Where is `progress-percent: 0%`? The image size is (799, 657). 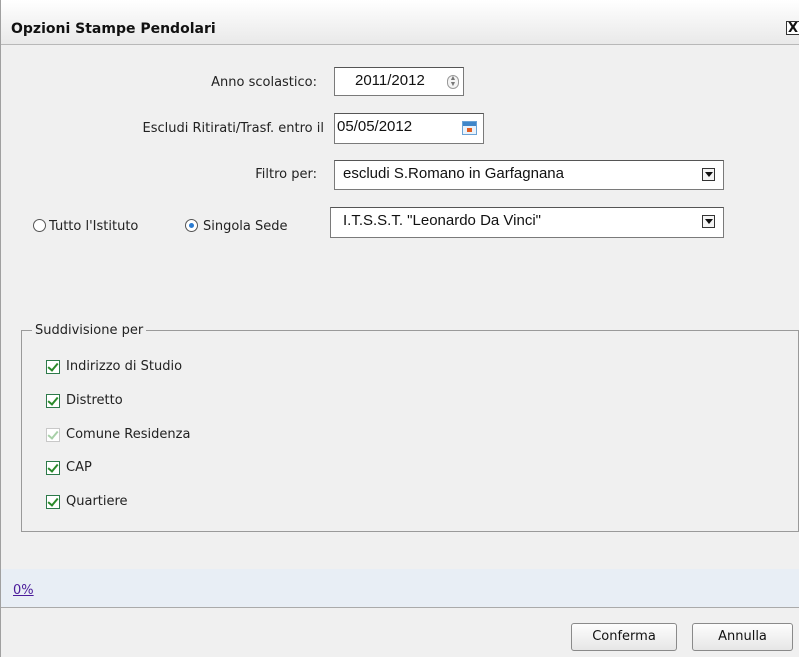
progress-percent: 0% is located at coordinates (23, 590).